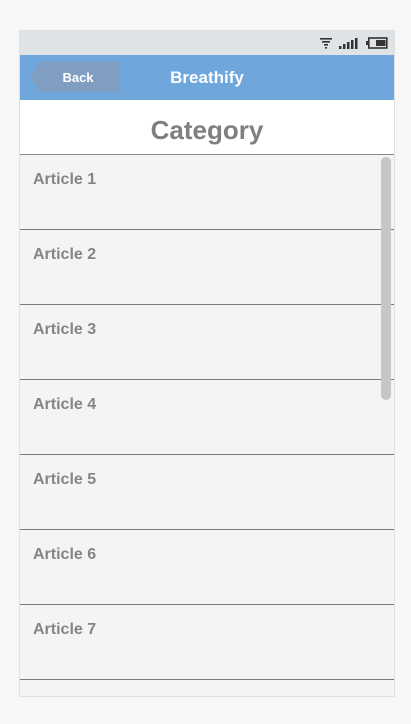 The height and width of the screenshot is (724, 411). What do you see at coordinates (207, 342) in the screenshot?
I see `list-item-article-3: Article 3` at bounding box center [207, 342].